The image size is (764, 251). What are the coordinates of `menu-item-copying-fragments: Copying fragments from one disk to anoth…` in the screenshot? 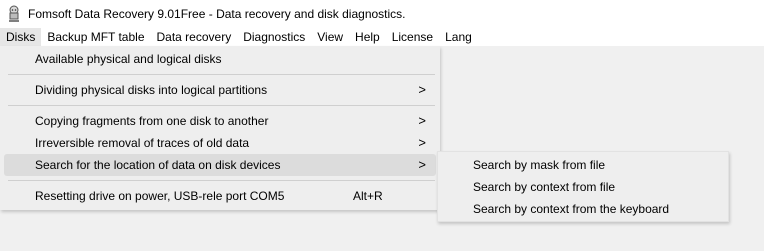 It's located at (220, 121).